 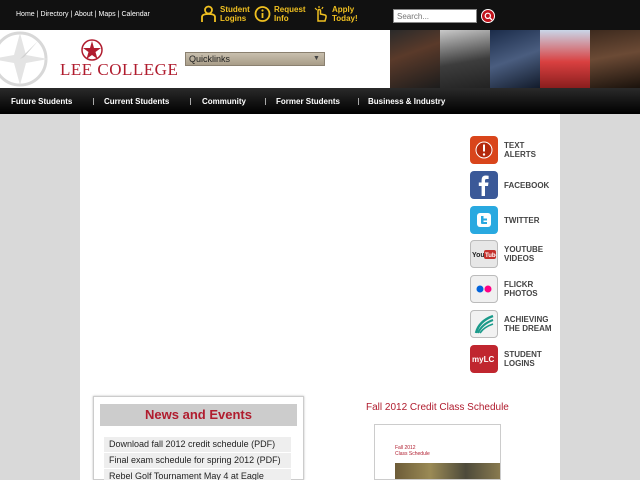 What do you see at coordinates (255, 59) in the screenshot?
I see `quicklinks-dropdown: Quicklinks ▼` at bounding box center [255, 59].